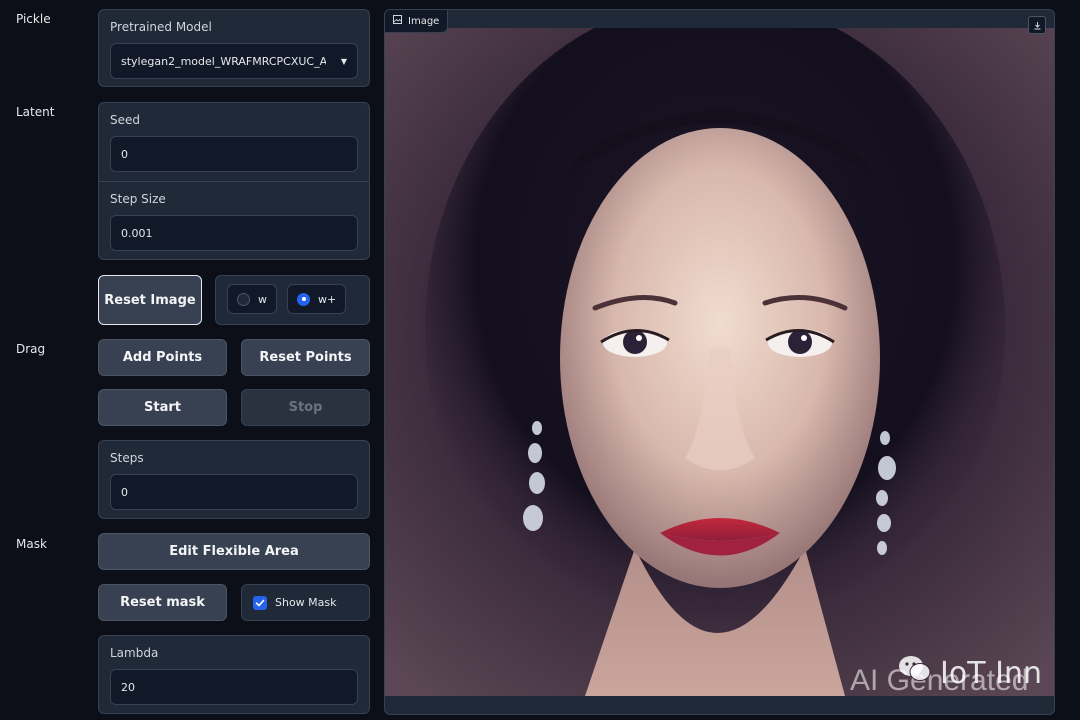 This screenshot has width=1080, height=720. I want to click on steps-panel: Steps 0, so click(234, 479).